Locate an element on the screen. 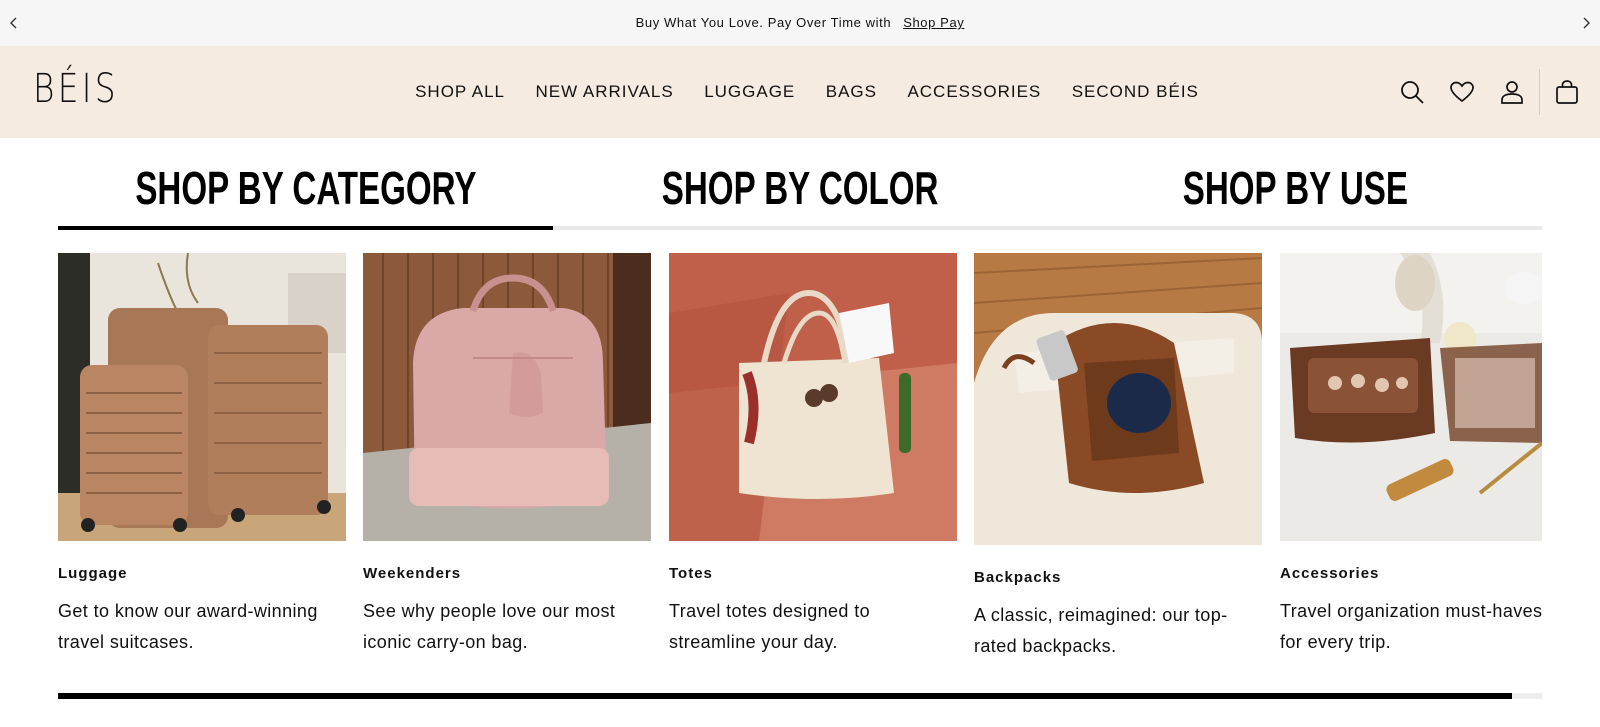 The width and height of the screenshot is (1600, 727). nav-shop-all: SHOP ALL is located at coordinates (460, 92).